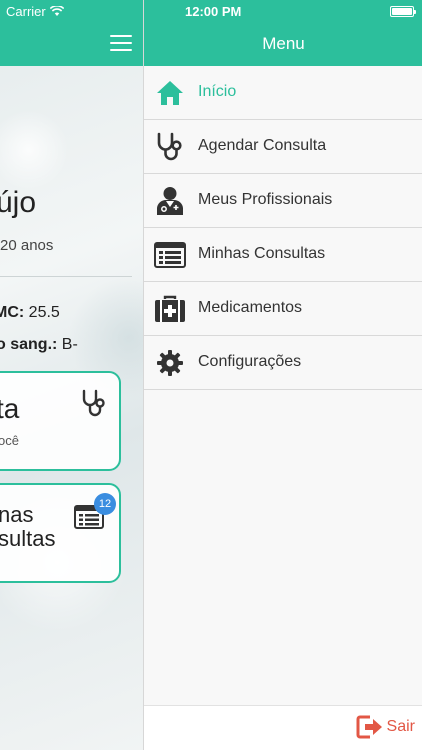 Image resolution: width=422 pixels, height=750 pixels. I want to click on logout-icon, so click(369, 727).